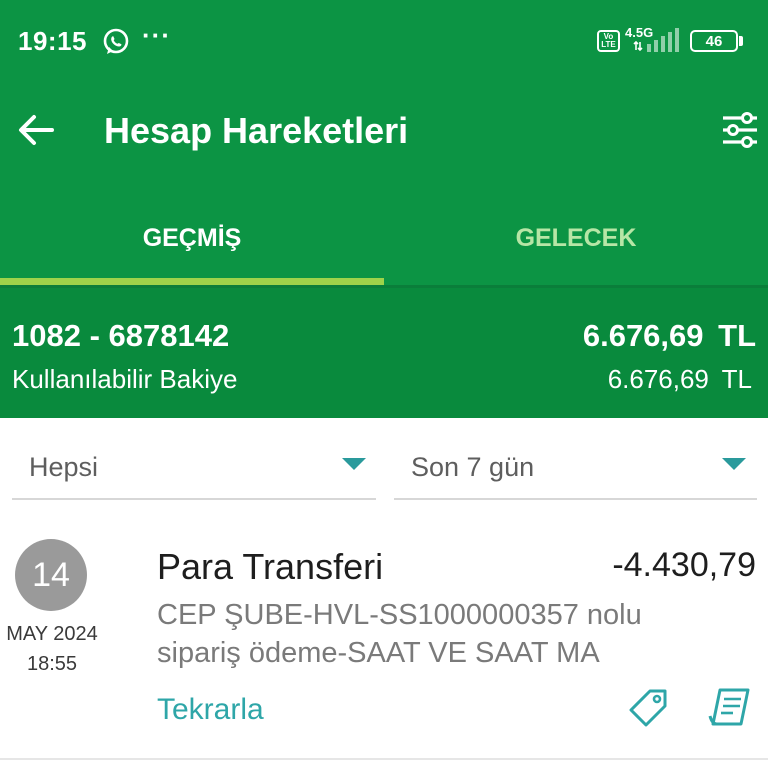 This screenshot has height=768, width=768. Describe the element at coordinates (575, 468) in the screenshot. I see `date-range-dropdown: Son 7 gün` at that location.